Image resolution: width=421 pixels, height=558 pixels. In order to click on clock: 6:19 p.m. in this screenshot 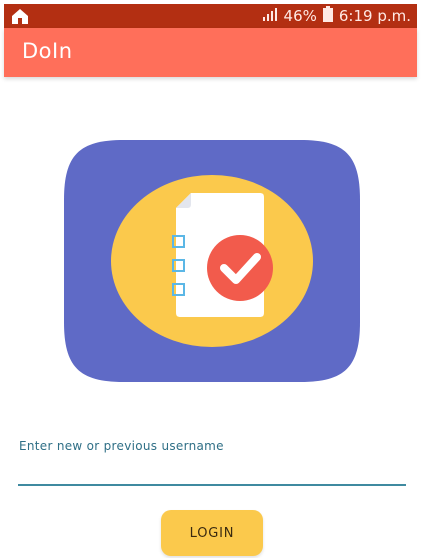, I will do `click(374, 16)`.